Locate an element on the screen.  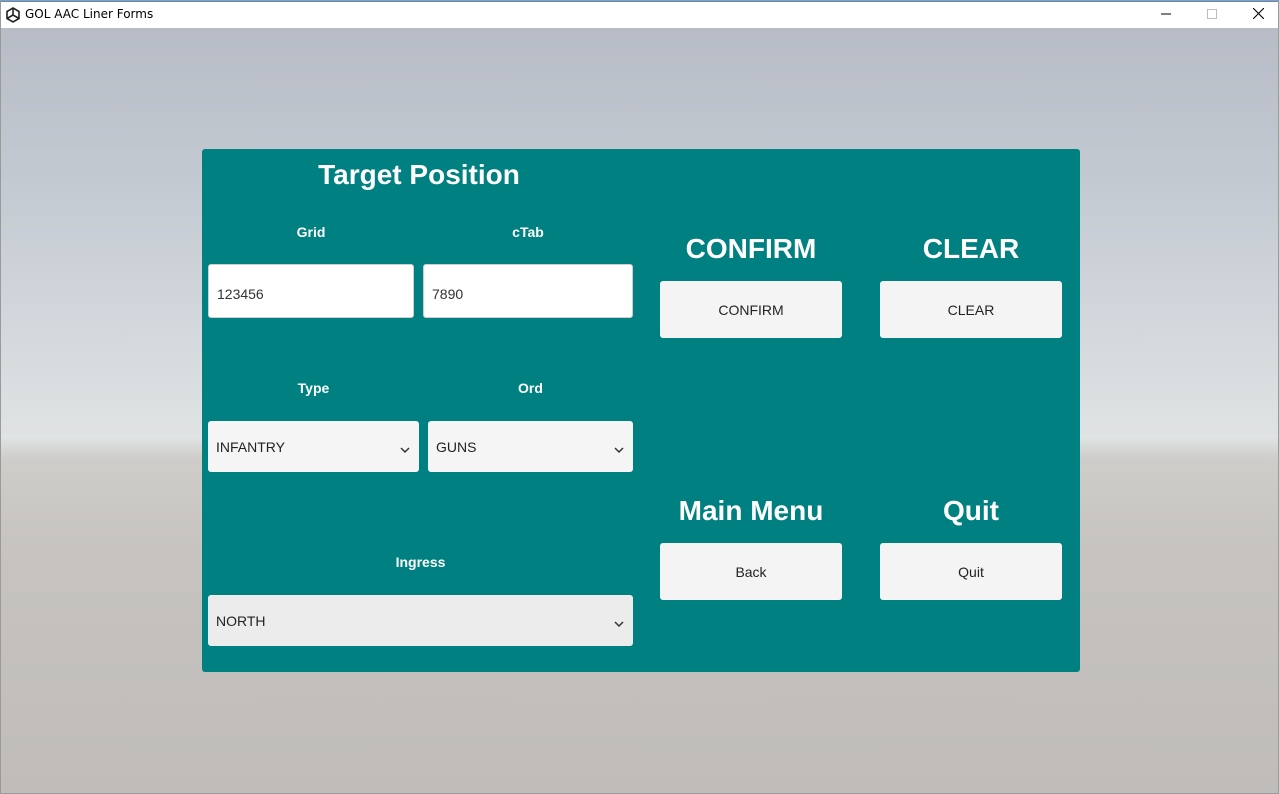
ingress-selected-value: NORTH is located at coordinates (241, 620).